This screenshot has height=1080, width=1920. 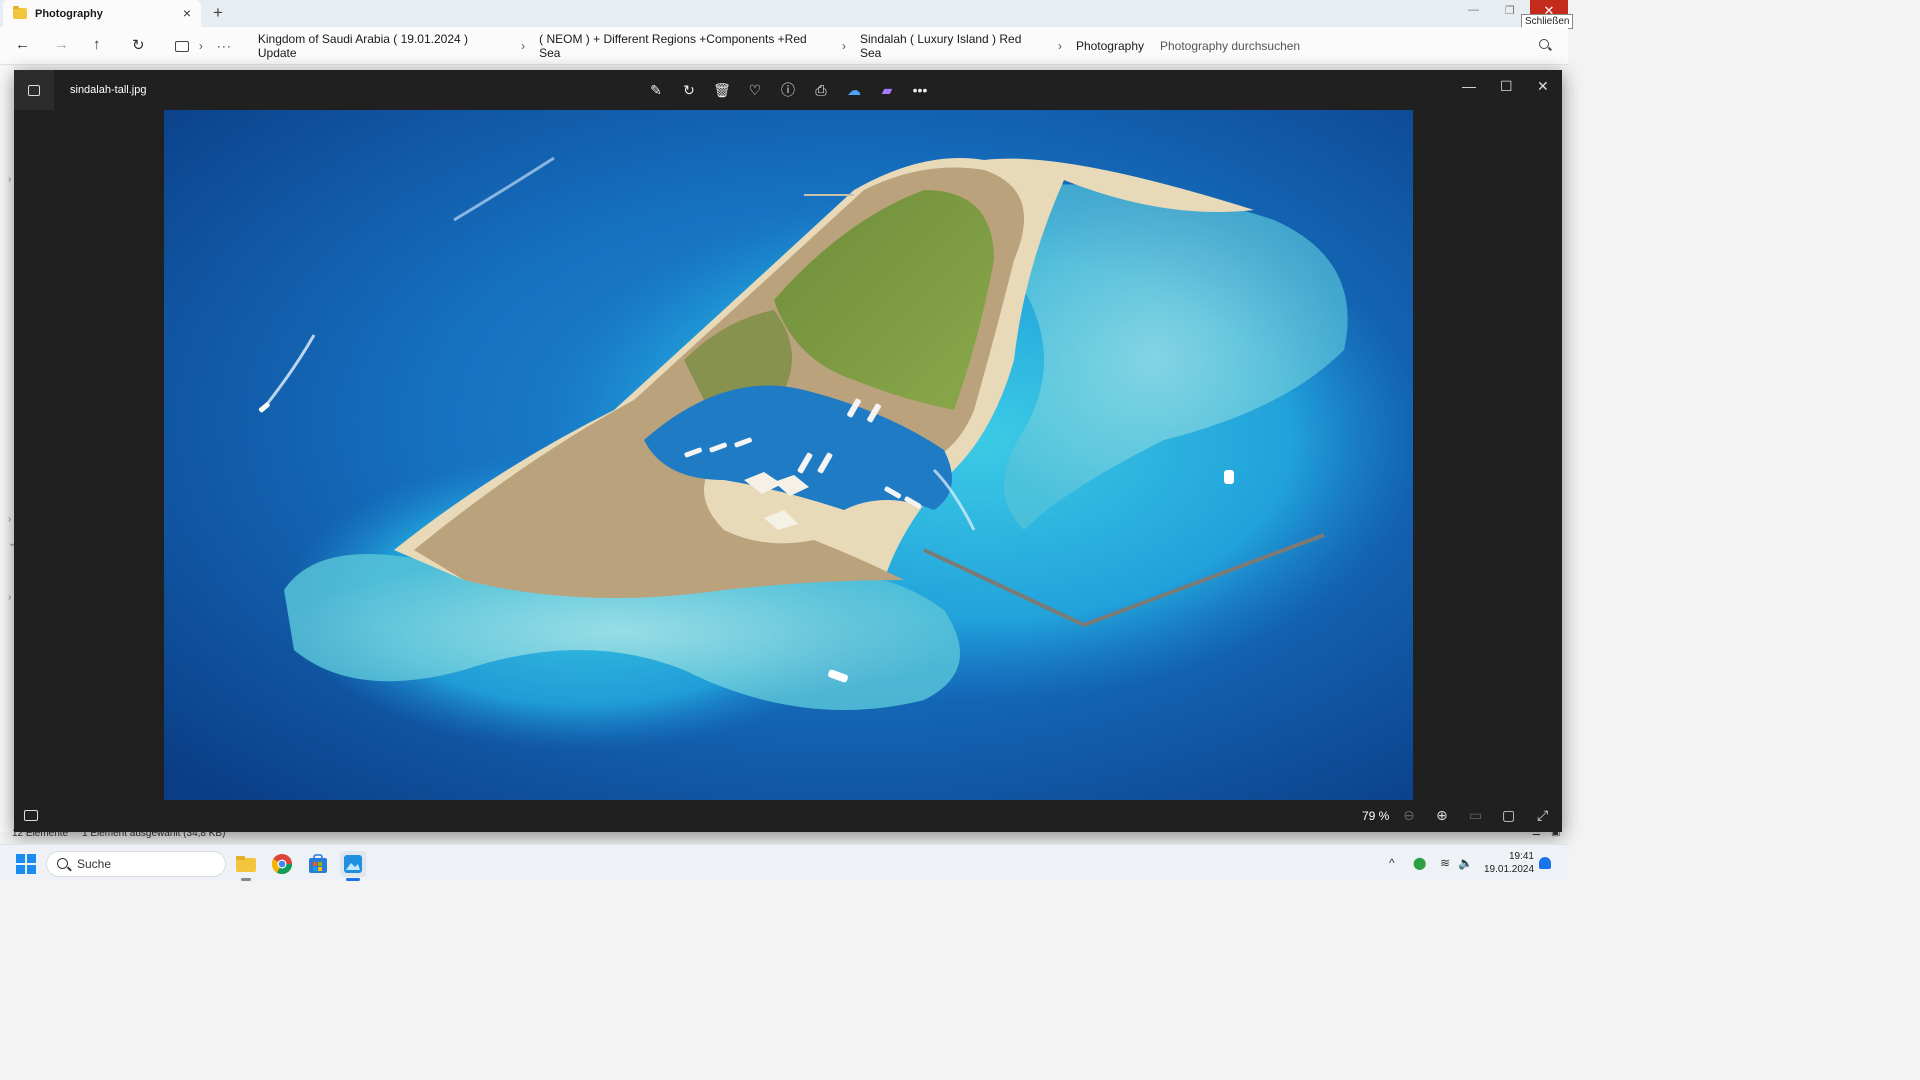 What do you see at coordinates (1543, 86) in the screenshot?
I see `viewer-close-button: ✕` at bounding box center [1543, 86].